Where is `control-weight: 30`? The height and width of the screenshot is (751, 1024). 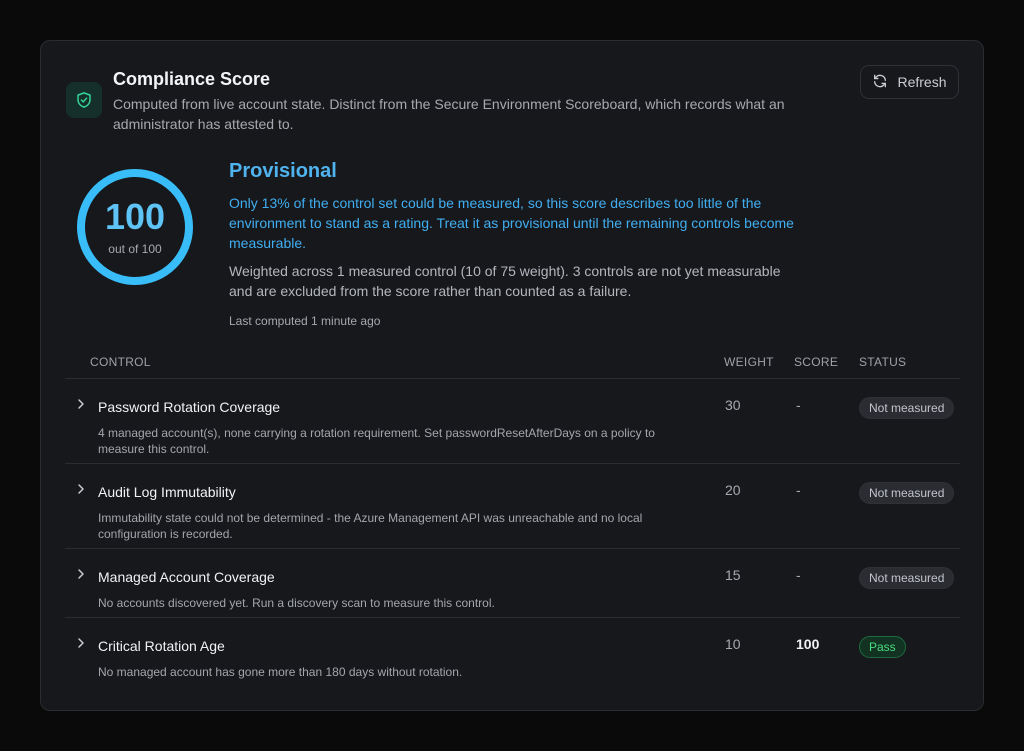 control-weight: 30 is located at coordinates (733, 405).